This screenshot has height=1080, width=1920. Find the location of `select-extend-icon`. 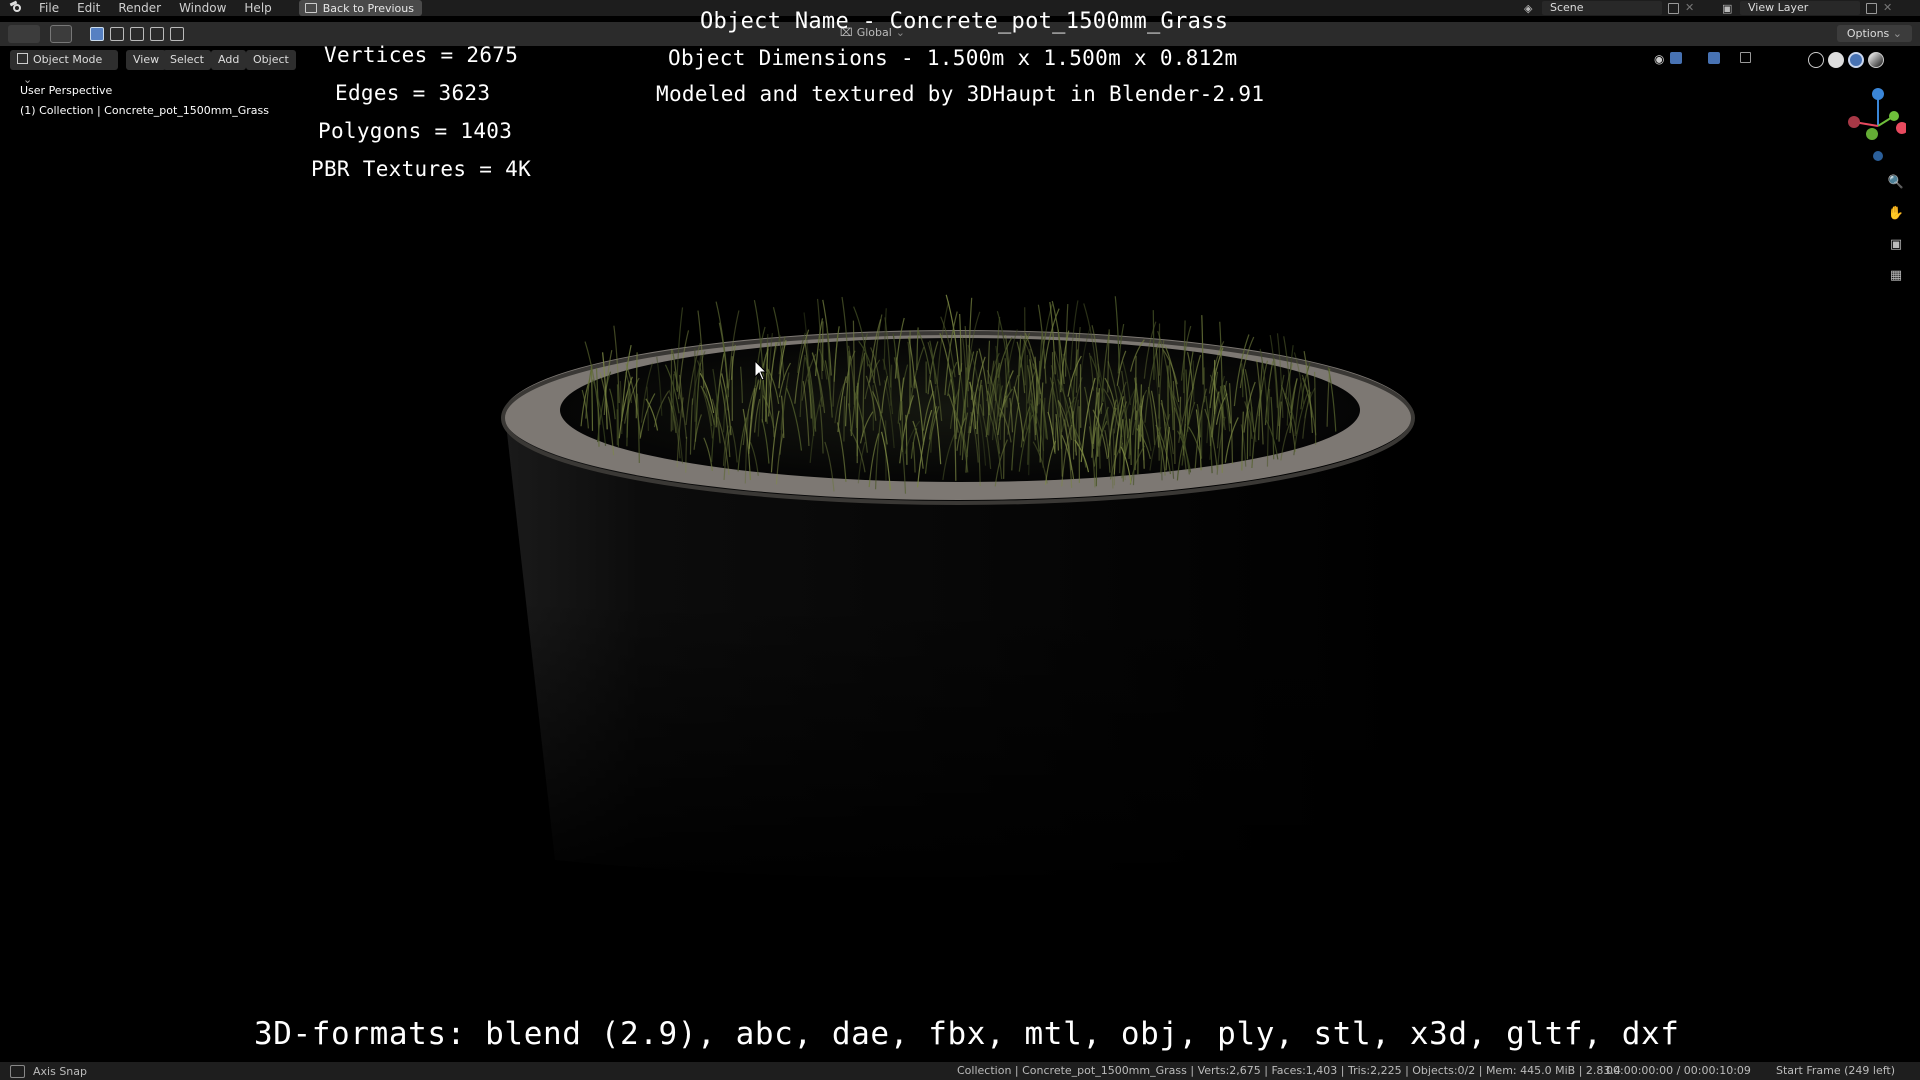

select-extend-icon is located at coordinates (117, 34).